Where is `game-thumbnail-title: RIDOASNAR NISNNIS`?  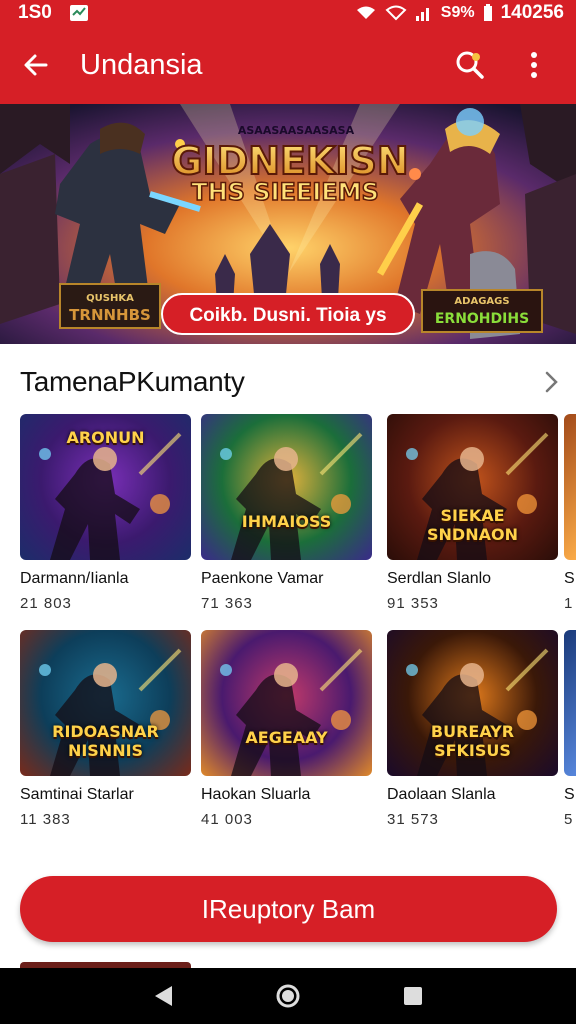
game-thumbnail-title: RIDOASNAR NISNNIS is located at coordinates (105, 741).